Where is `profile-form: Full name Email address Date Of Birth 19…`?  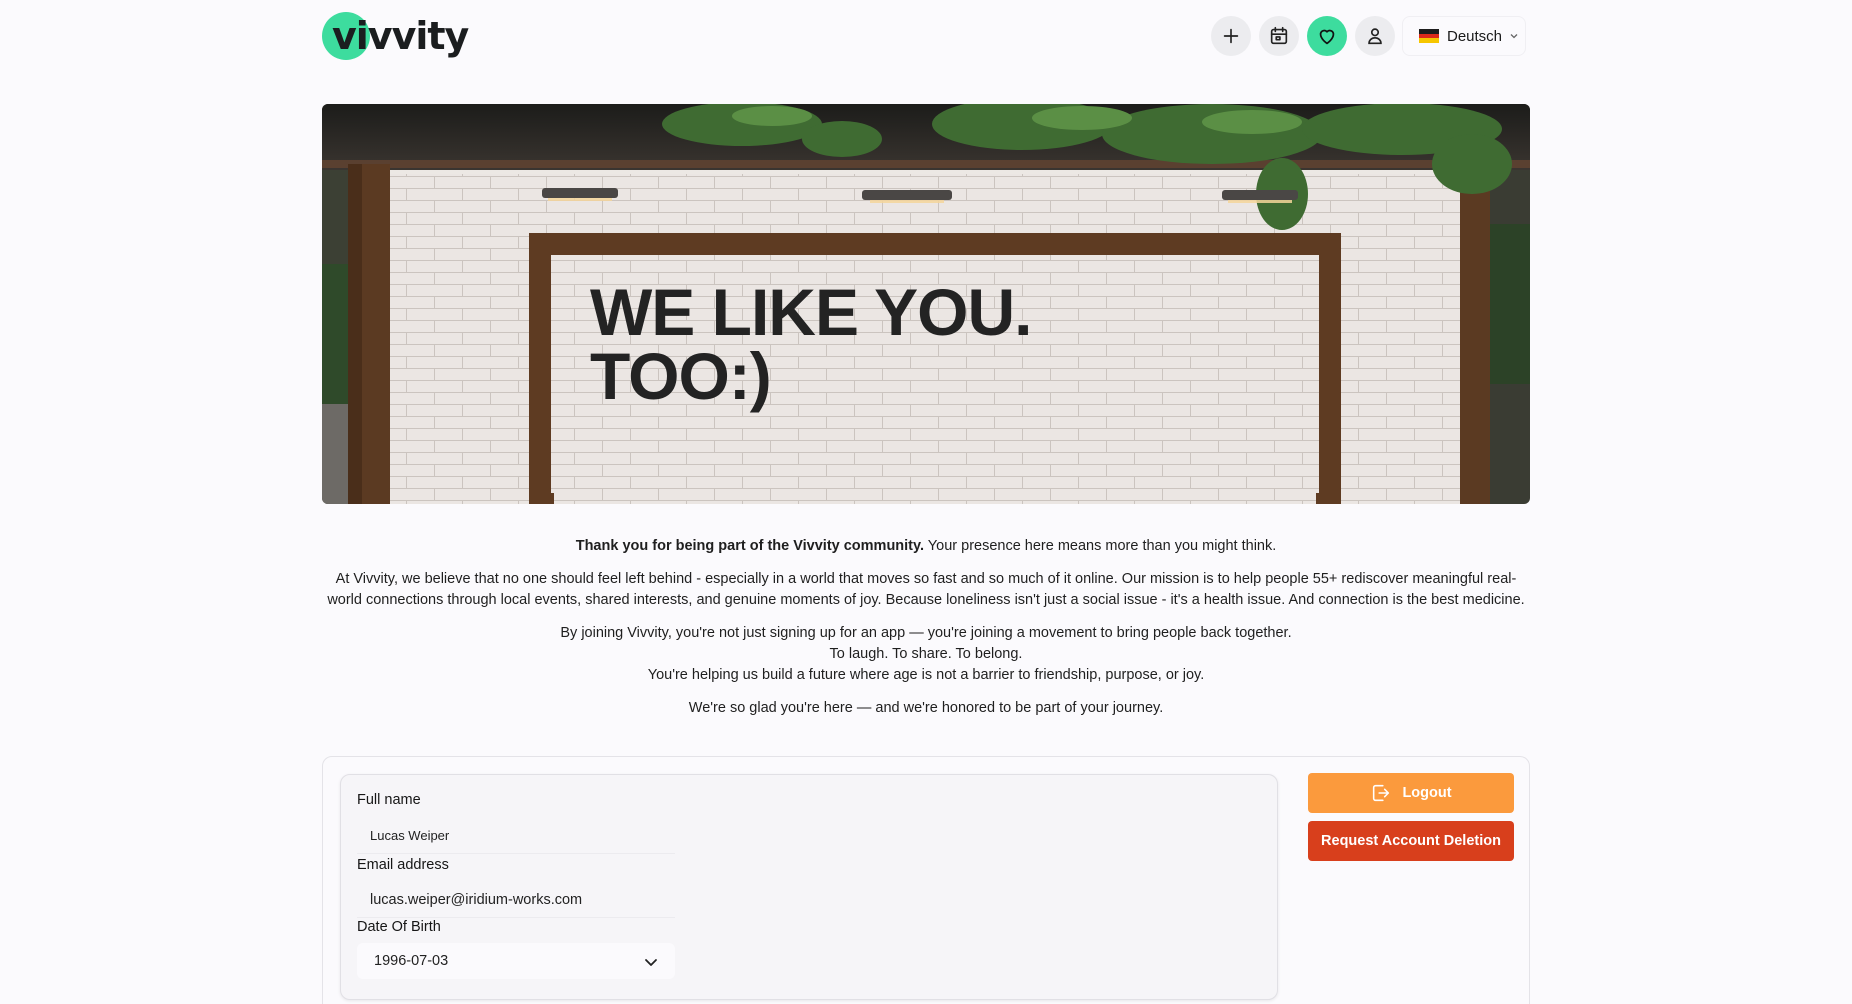 profile-form: Full name Email address Date Of Birth 19… is located at coordinates (809, 887).